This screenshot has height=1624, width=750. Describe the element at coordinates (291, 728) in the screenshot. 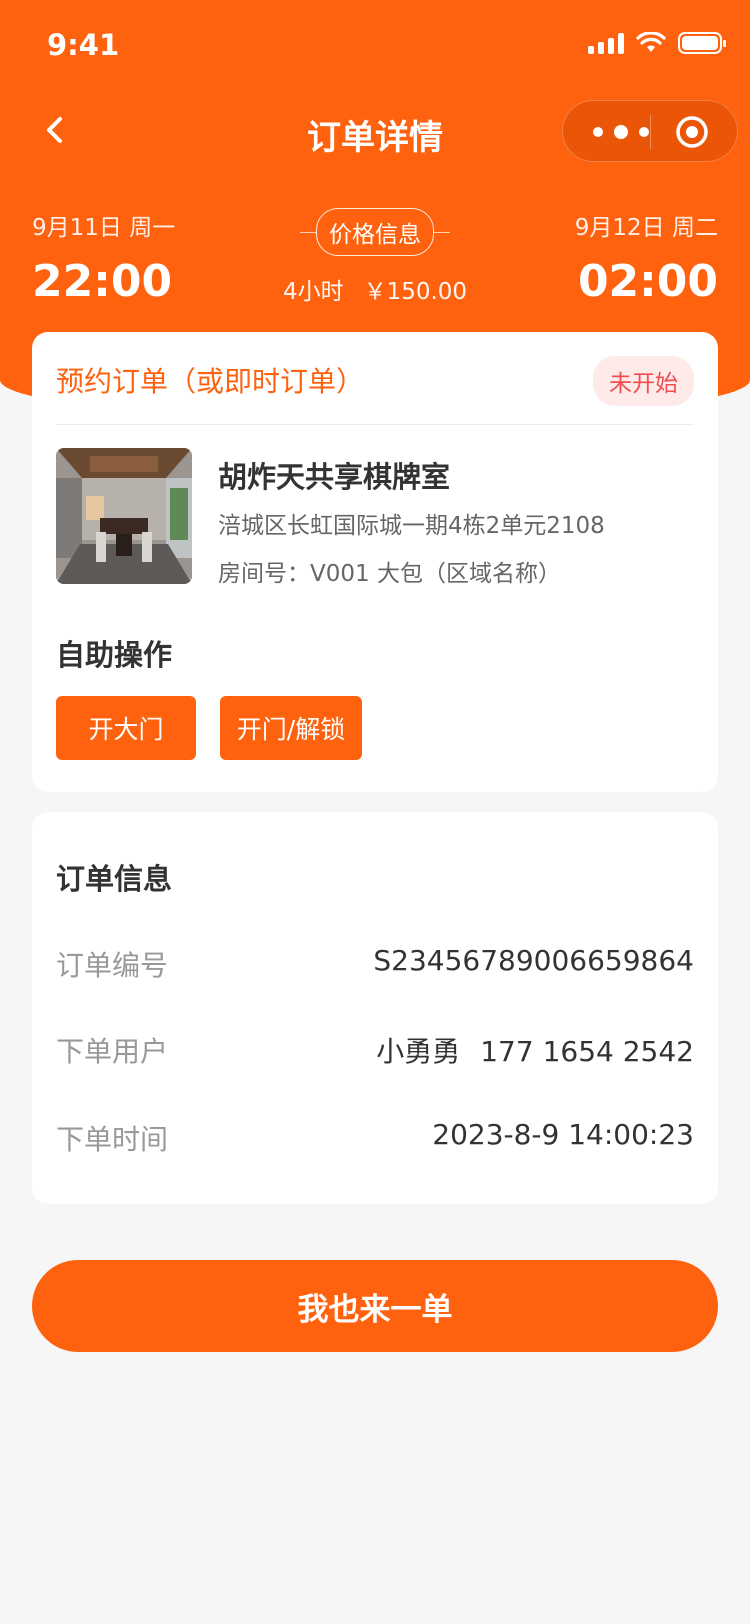

I see `unlock-door-button: 开门/解锁` at that location.